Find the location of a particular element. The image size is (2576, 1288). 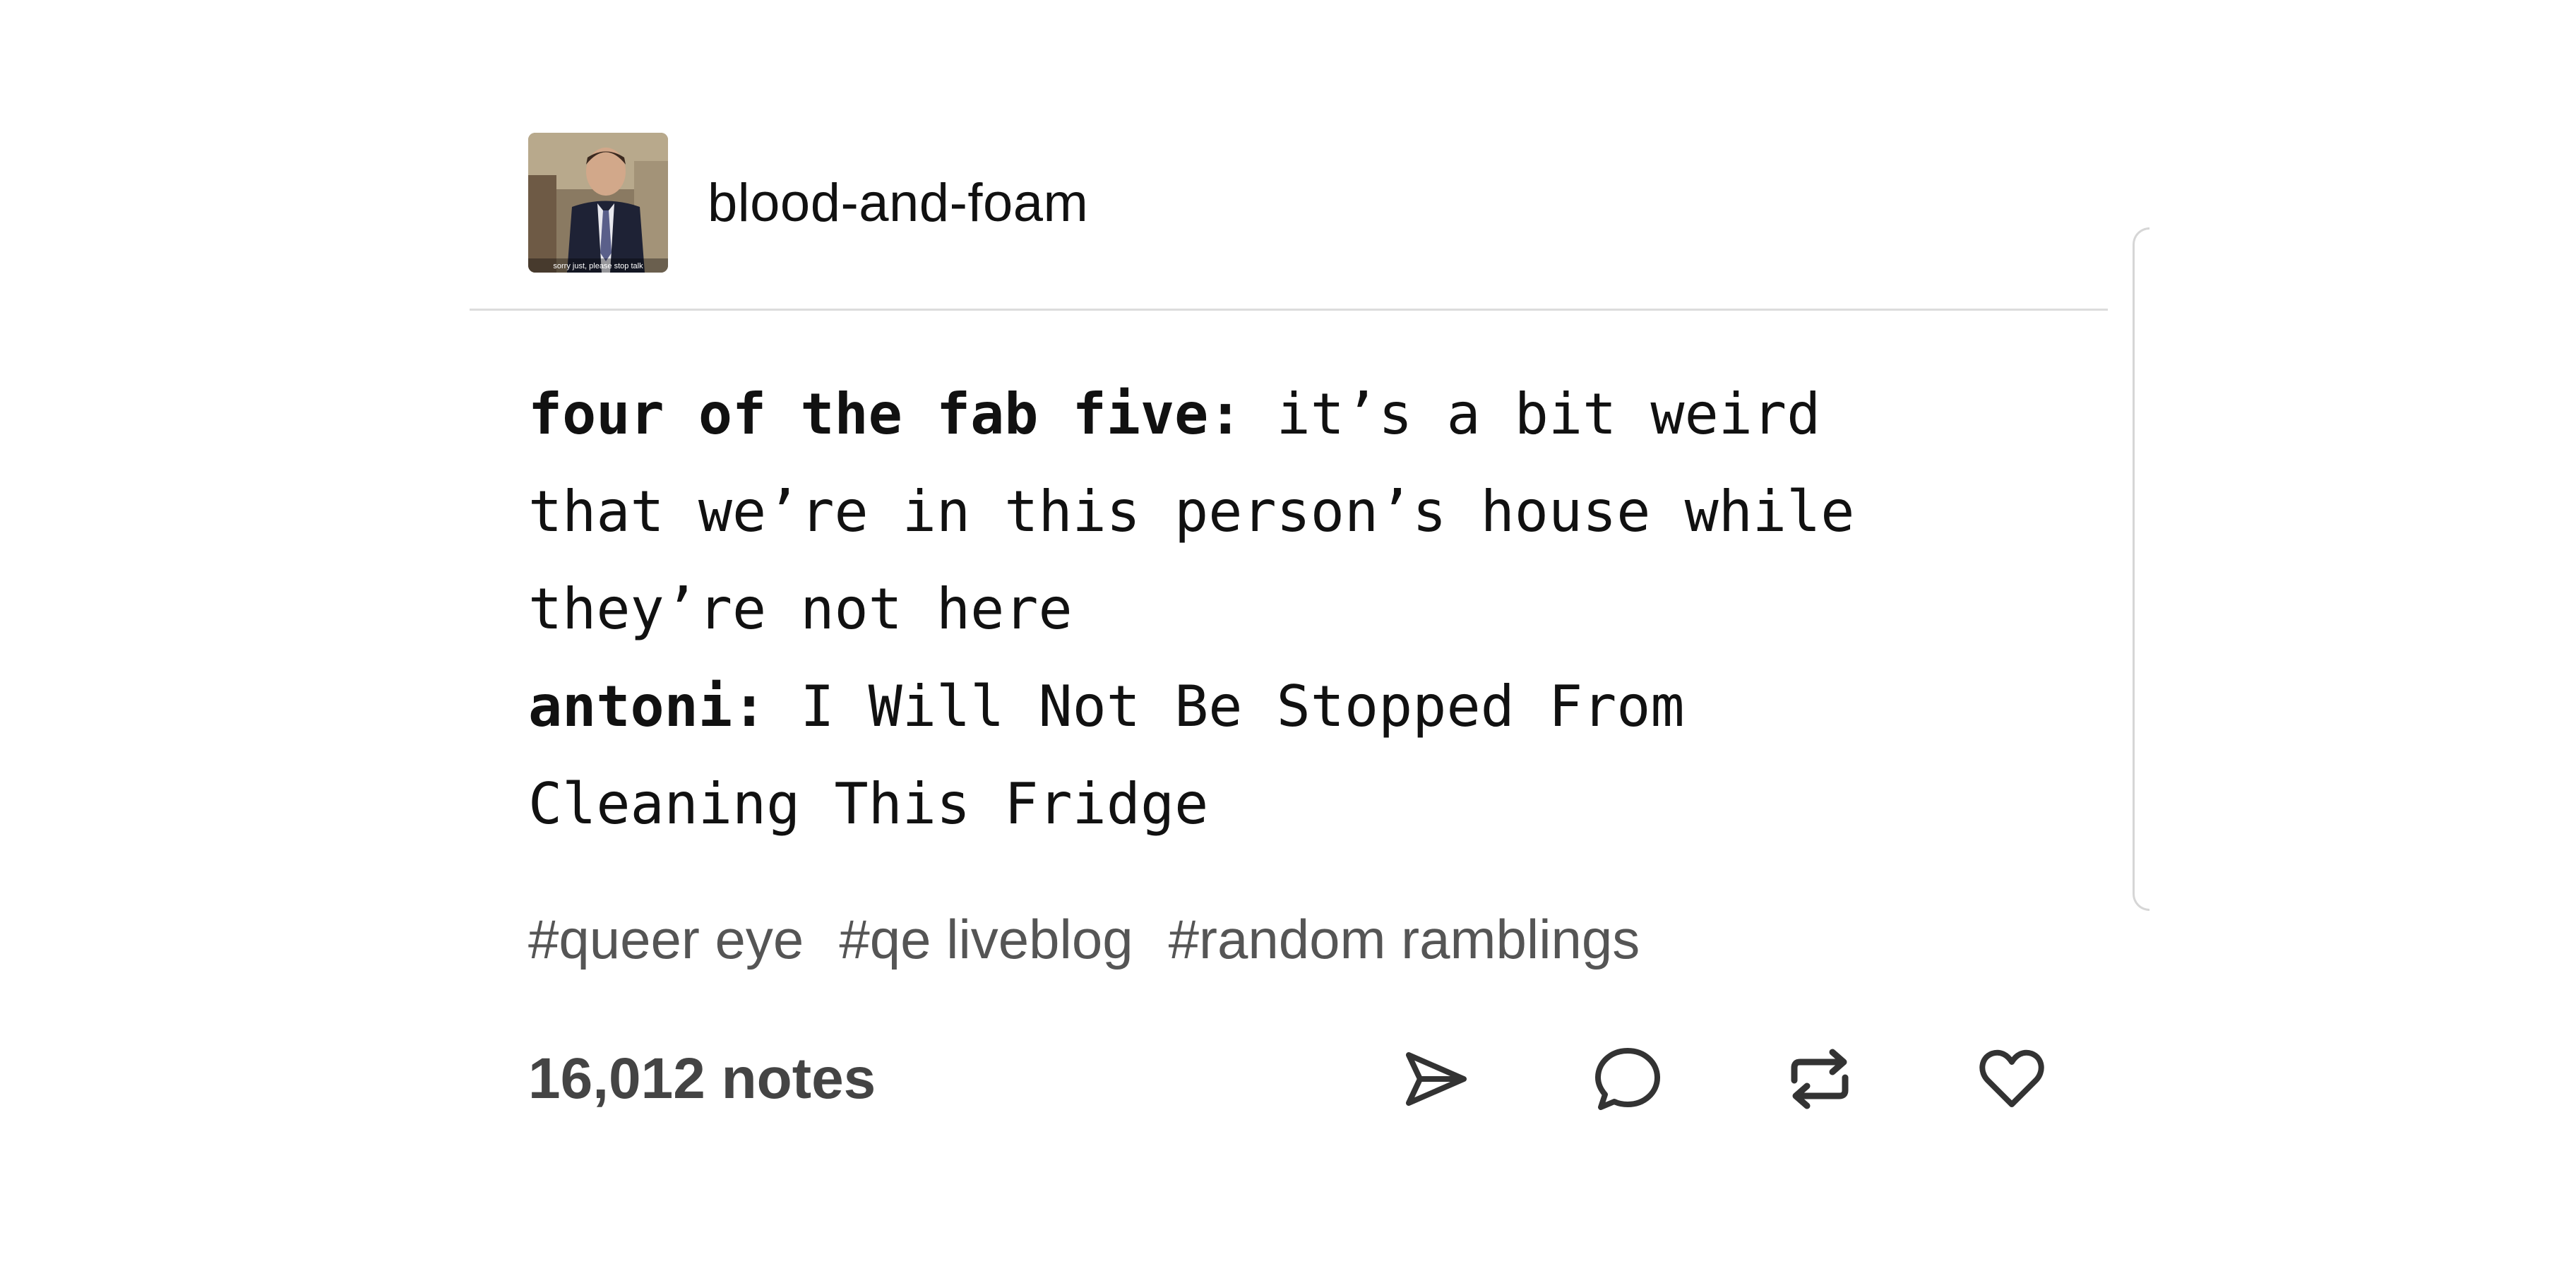

dialogue-text: it’s a bit weird is located at coordinates (1548, 414).